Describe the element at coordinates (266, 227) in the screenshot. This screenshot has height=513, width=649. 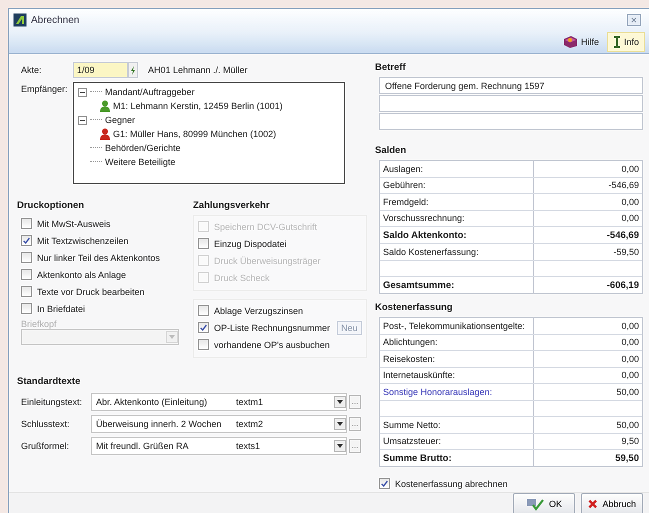
I see `checkbox-label: Speichern DCV-Gutschrift` at that location.